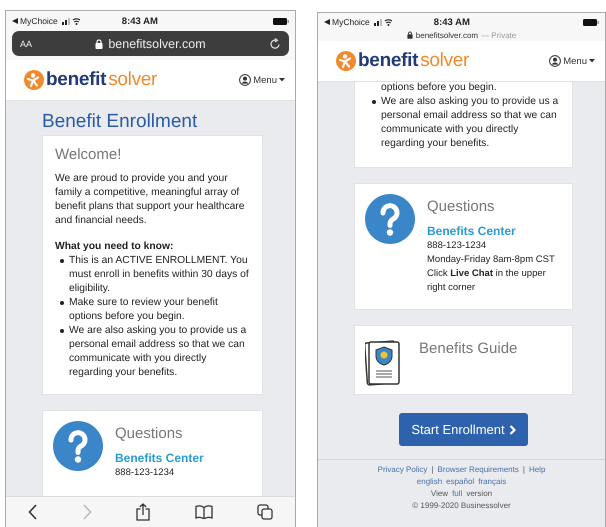 The image size is (606, 527). What do you see at coordinates (491, 260) in the screenshot?
I see `contact-line: Monday-Friday 8am-8pm CST` at bounding box center [491, 260].